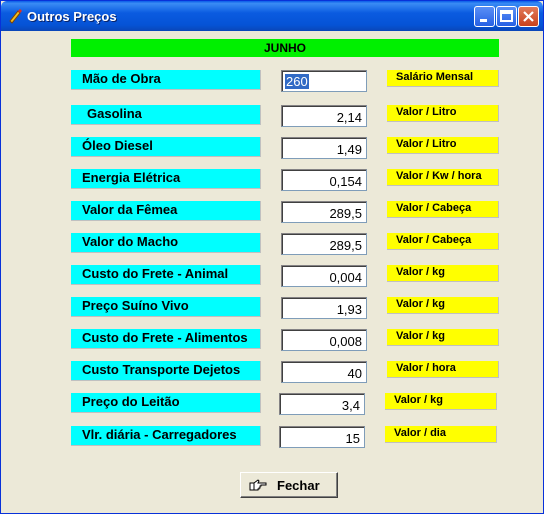  I want to click on price-row: Custo Transporte Dejetos 40 Valor / hora, so click(272, 373).